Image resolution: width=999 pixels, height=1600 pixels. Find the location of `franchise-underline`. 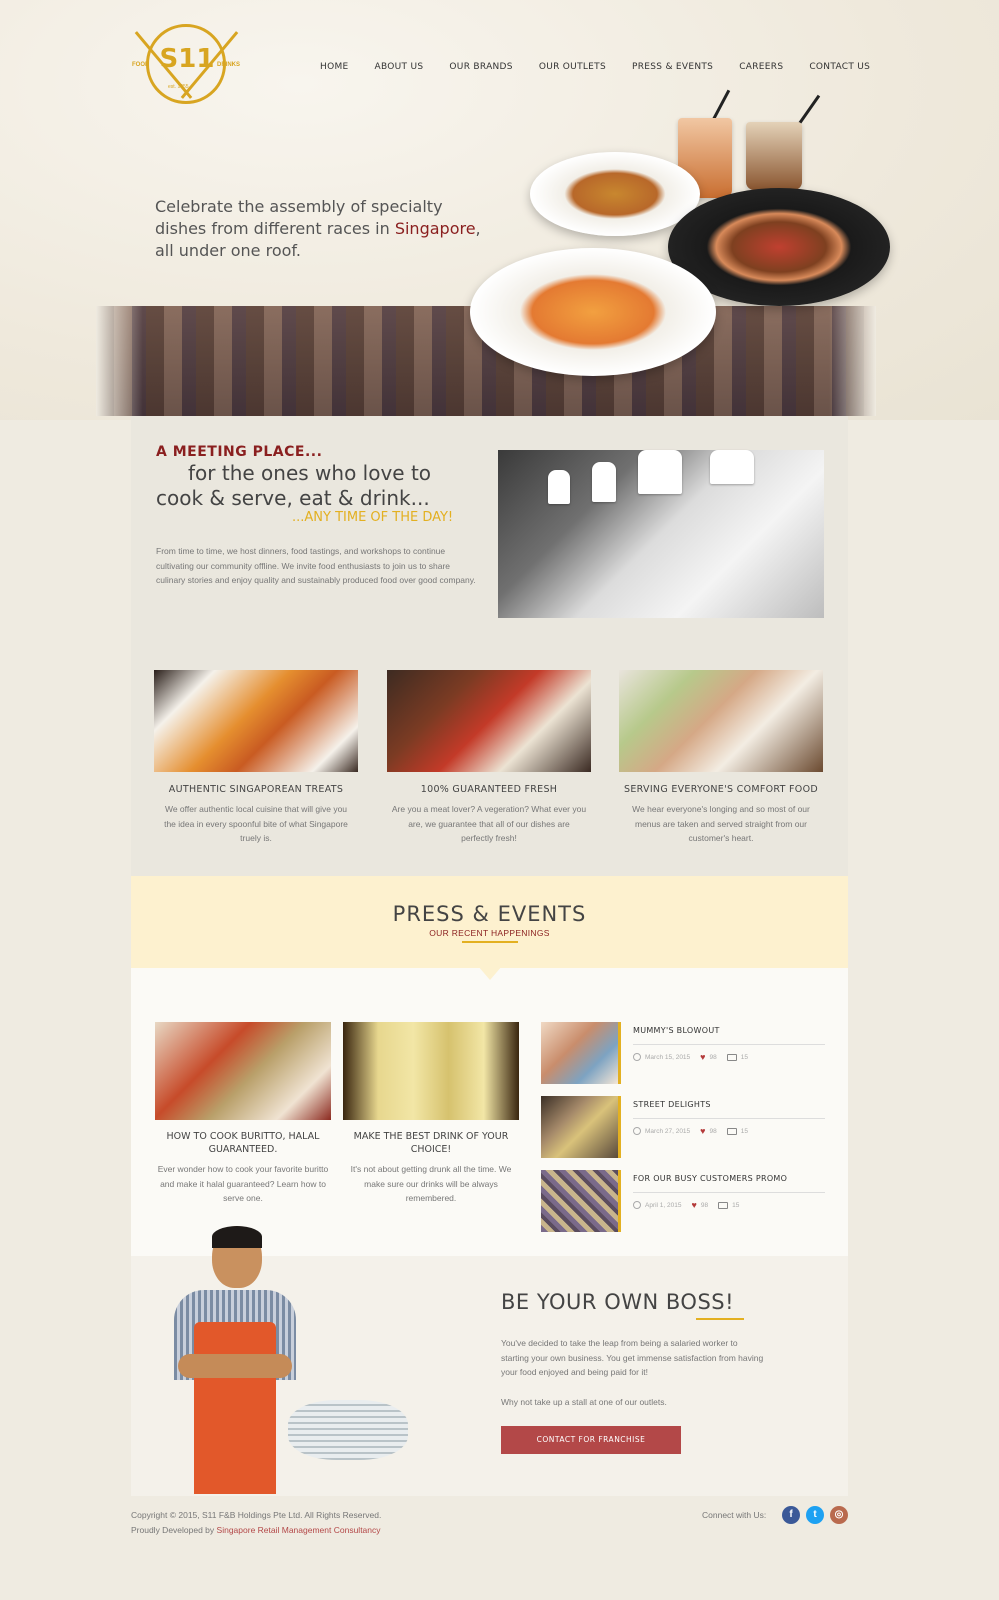

franchise-underline is located at coordinates (720, 1319).